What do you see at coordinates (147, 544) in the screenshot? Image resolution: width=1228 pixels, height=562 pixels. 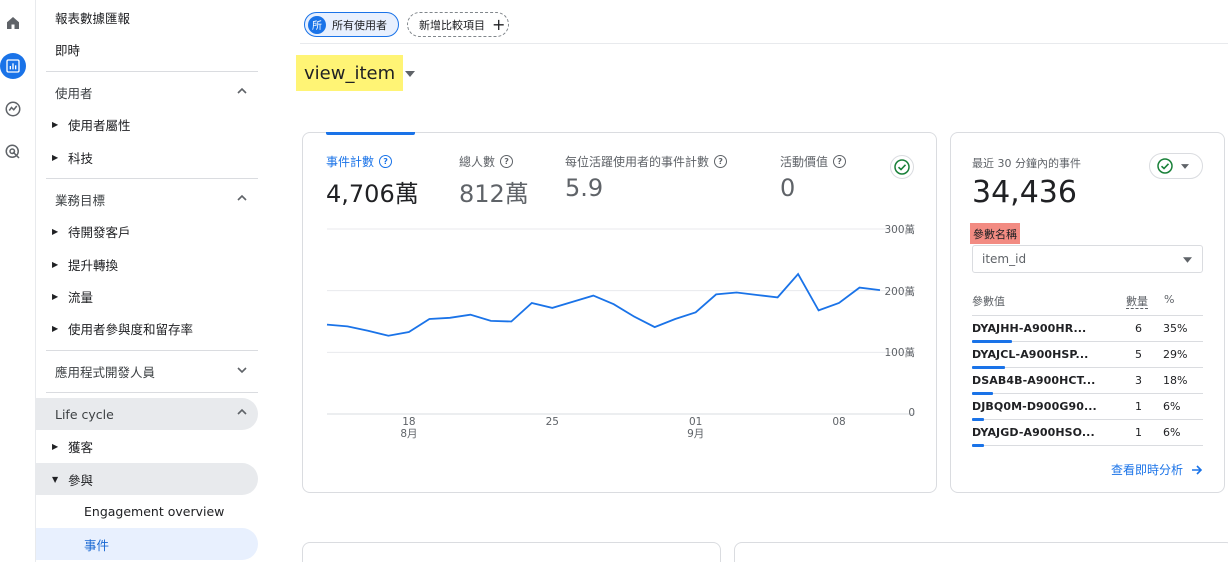 I see `sidebar-item-events: 事件` at bounding box center [147, 544].